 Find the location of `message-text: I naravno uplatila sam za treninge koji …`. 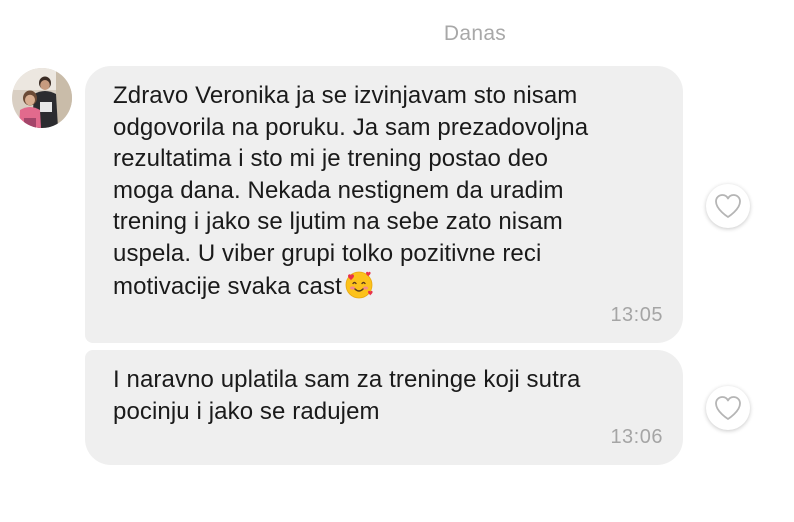

message-text: I naravno uplatila sam za treninge koji … is located at coordinates (347, 395).